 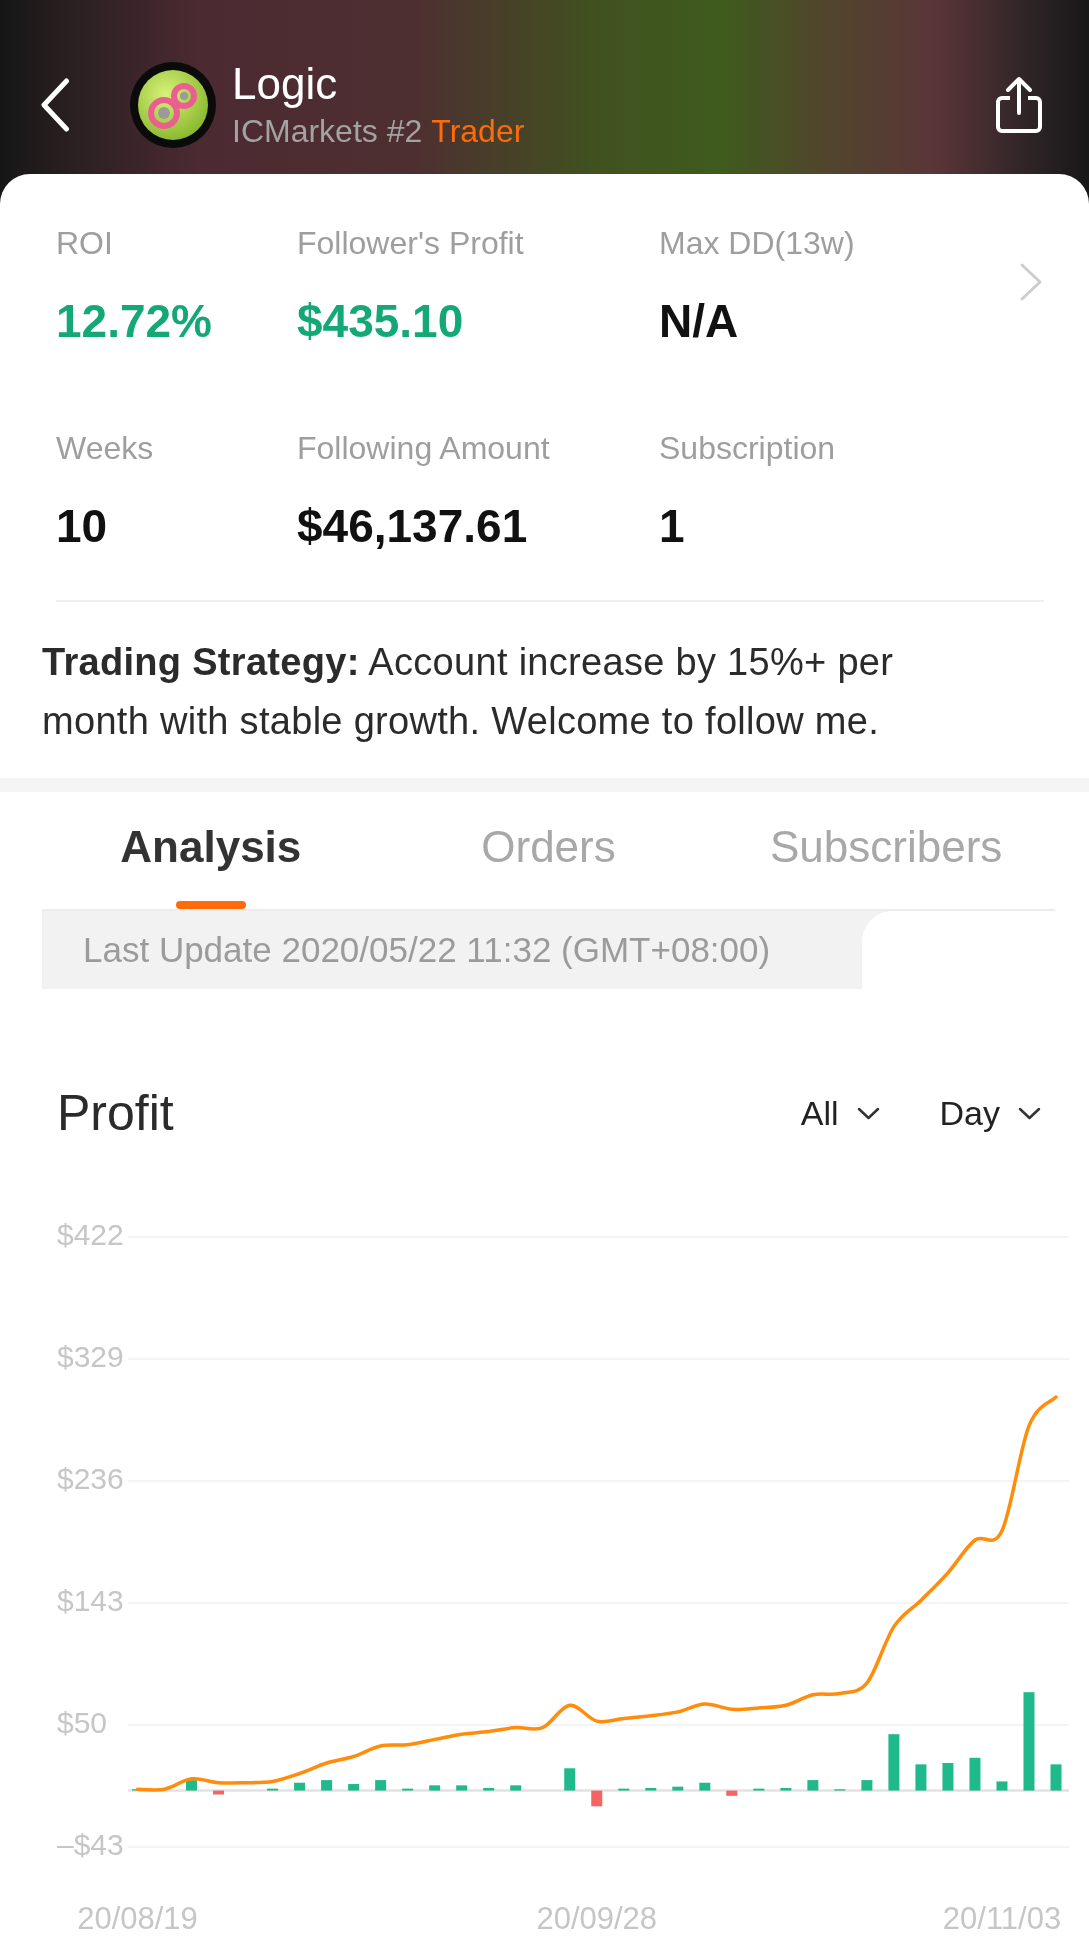 I want to click on tab: Analysis, so click(x=211, y=850).